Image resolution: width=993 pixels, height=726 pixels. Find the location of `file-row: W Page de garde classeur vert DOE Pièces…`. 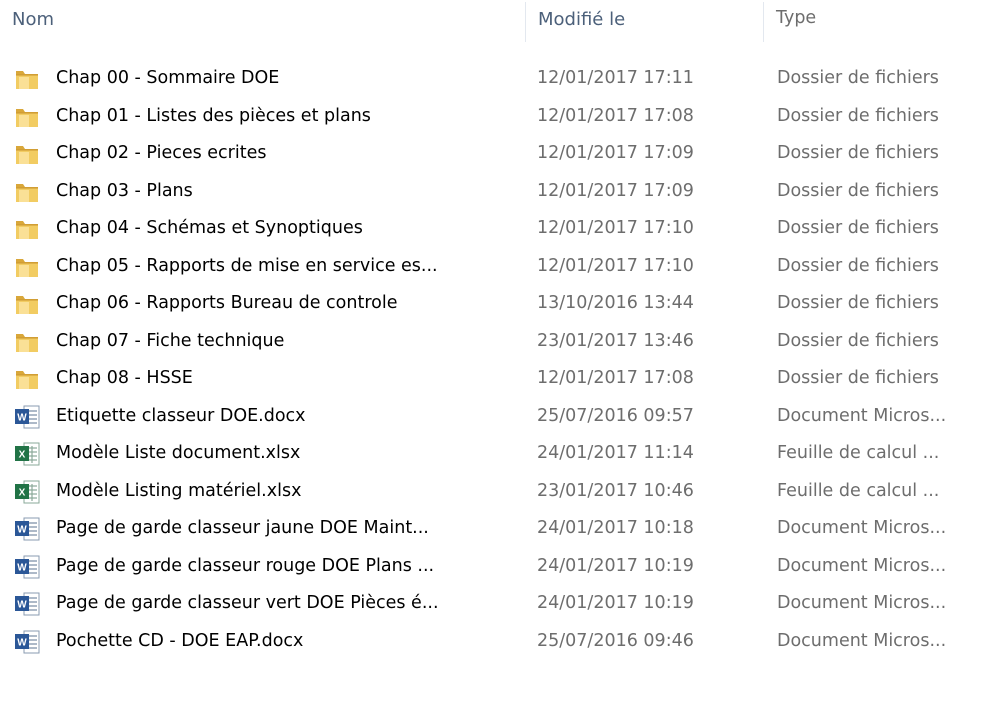

file-row: W Page de garde classeur vert DOE Pièces… is located at coordinates (496, 604).